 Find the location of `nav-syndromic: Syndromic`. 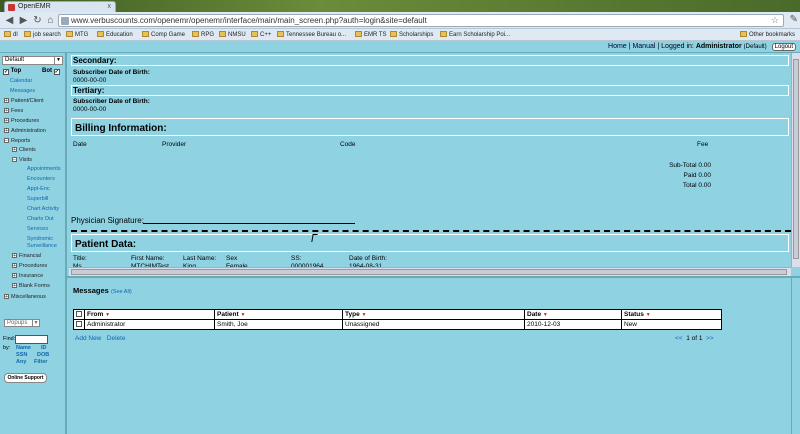

nav-syndromic: Syndromic is located at coordinates (40, 239).